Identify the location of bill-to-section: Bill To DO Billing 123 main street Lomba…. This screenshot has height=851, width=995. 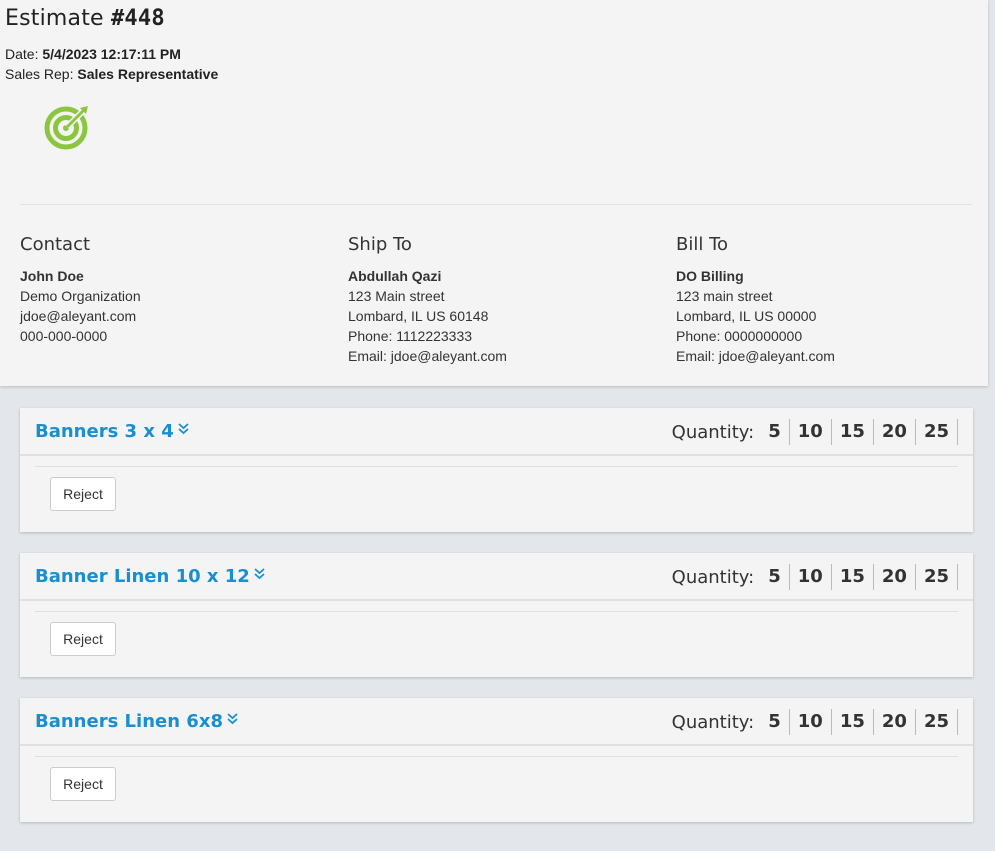
(755, 300).